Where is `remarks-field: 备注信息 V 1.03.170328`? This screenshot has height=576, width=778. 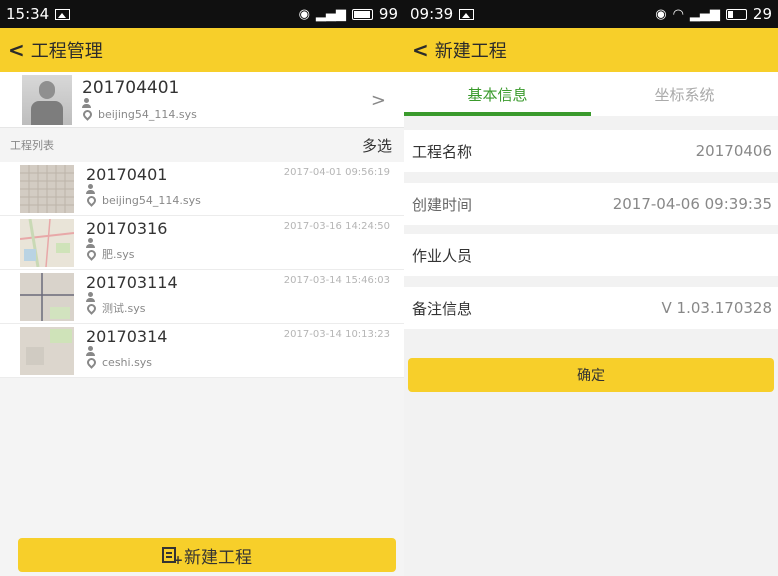
remarks-field: 备注信息 V 1.03.170328 is located at coordinates (591, 308).